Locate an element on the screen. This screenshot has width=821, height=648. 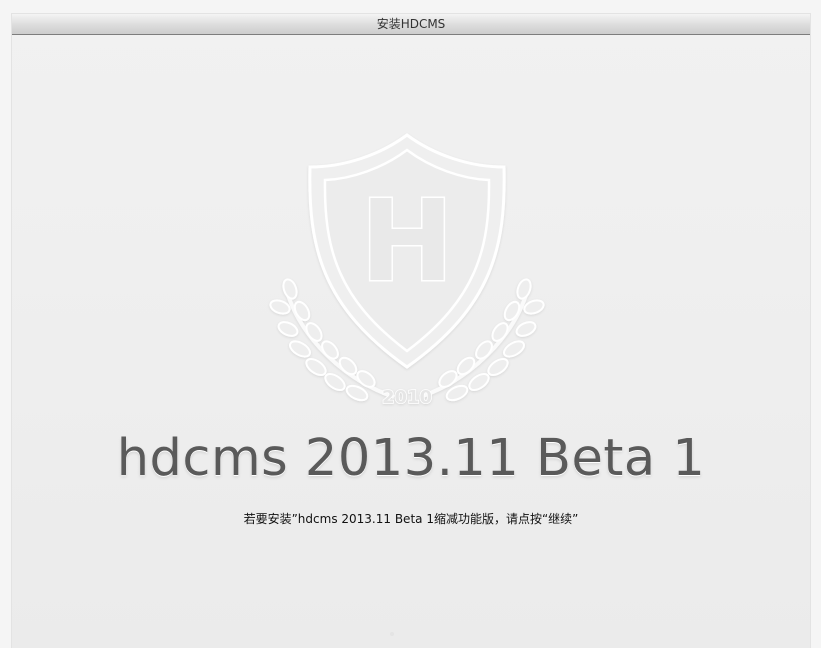
footer-dot is located at coordinates (392, 634).